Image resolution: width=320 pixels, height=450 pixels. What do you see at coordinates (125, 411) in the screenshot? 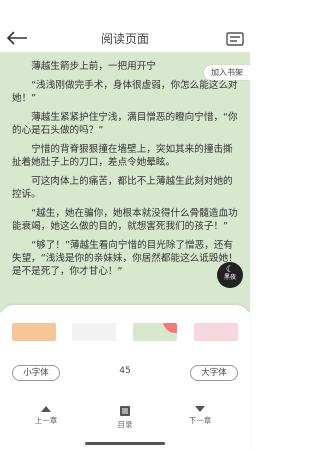
I see `catalog-icon` at bounding box center [125, 411].